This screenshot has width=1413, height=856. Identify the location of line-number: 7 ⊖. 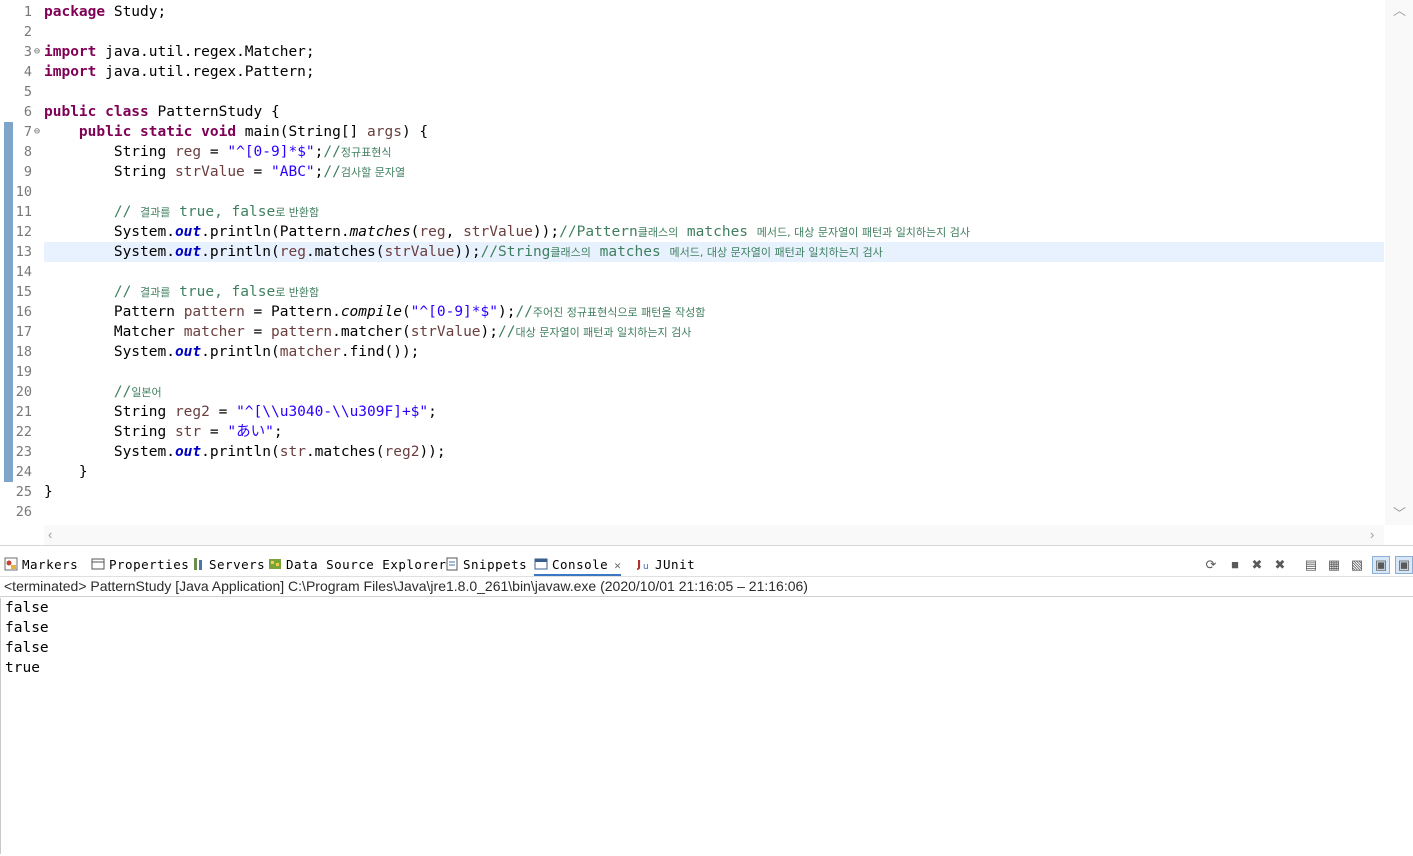
(32, 132).